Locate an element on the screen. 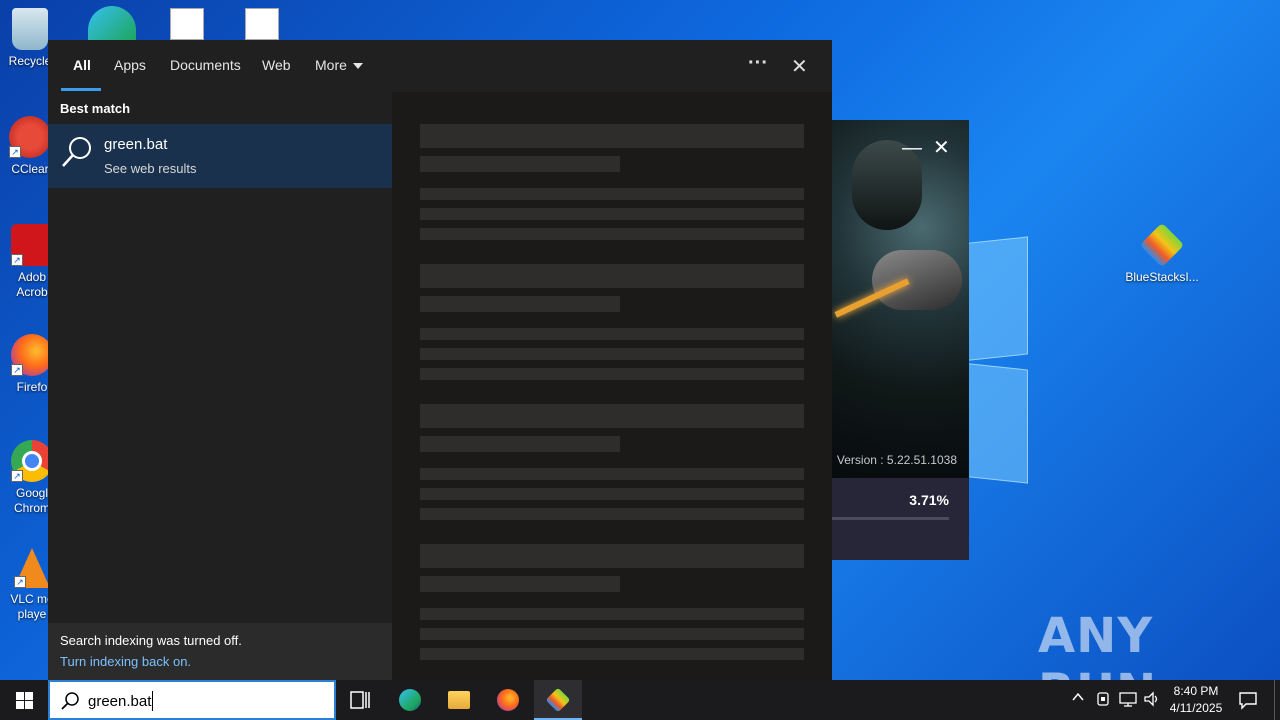 The image size is (1280, 720). firefox-icon: ↗ is located at coordinates (32, 355).